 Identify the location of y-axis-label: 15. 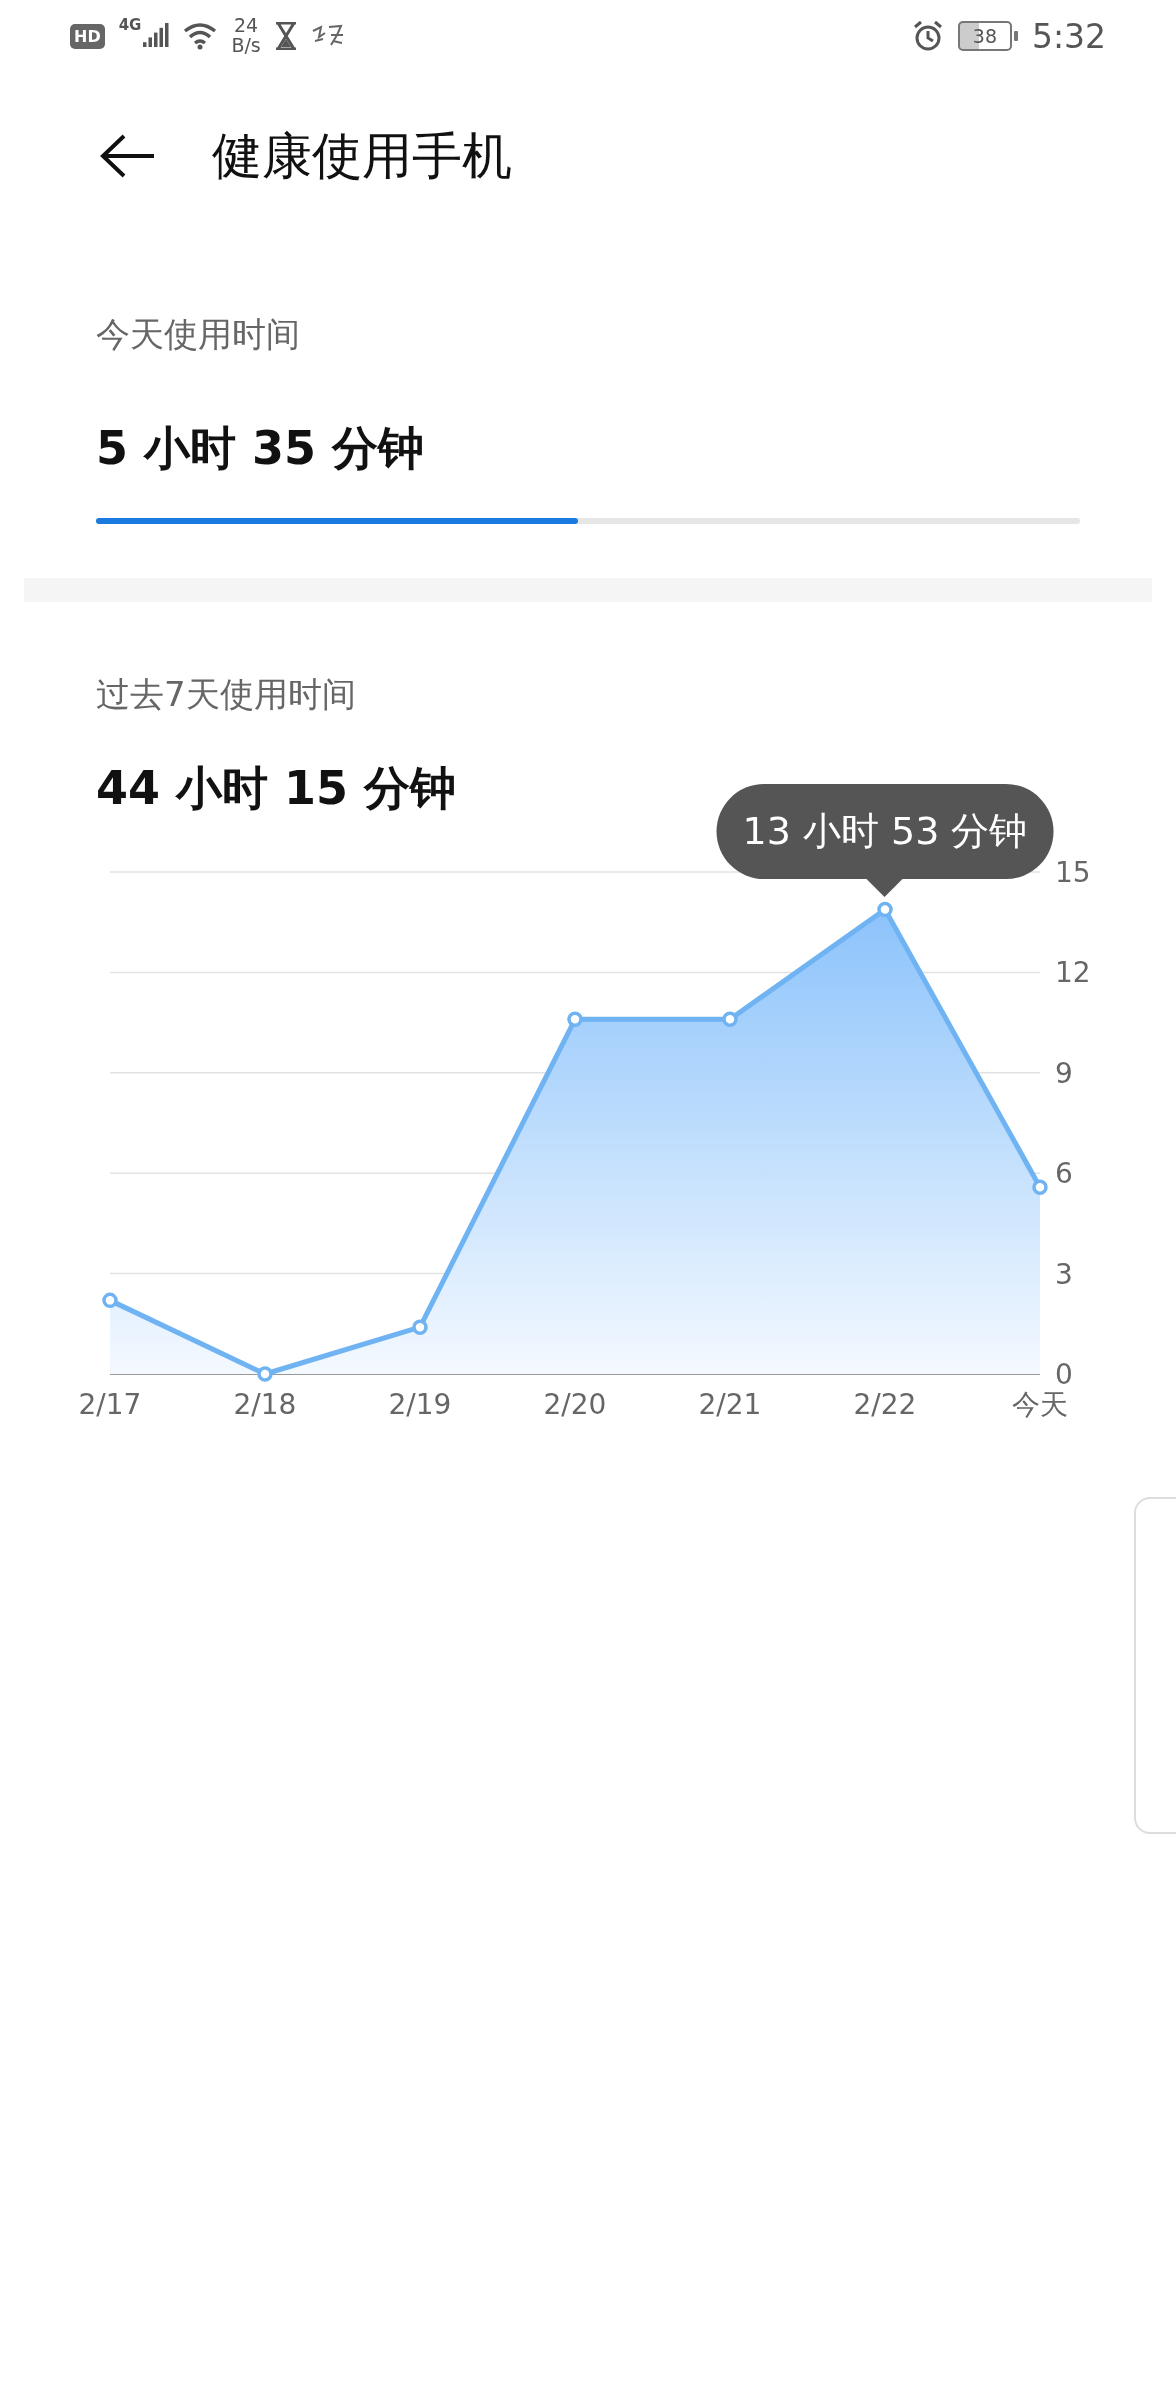
(1073, 872).